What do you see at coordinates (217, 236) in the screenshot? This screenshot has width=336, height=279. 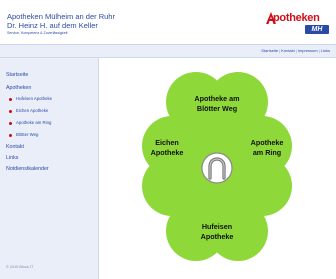 I see `clover-label-bottom-2: Apotheke` at bounding box center [217, 236].